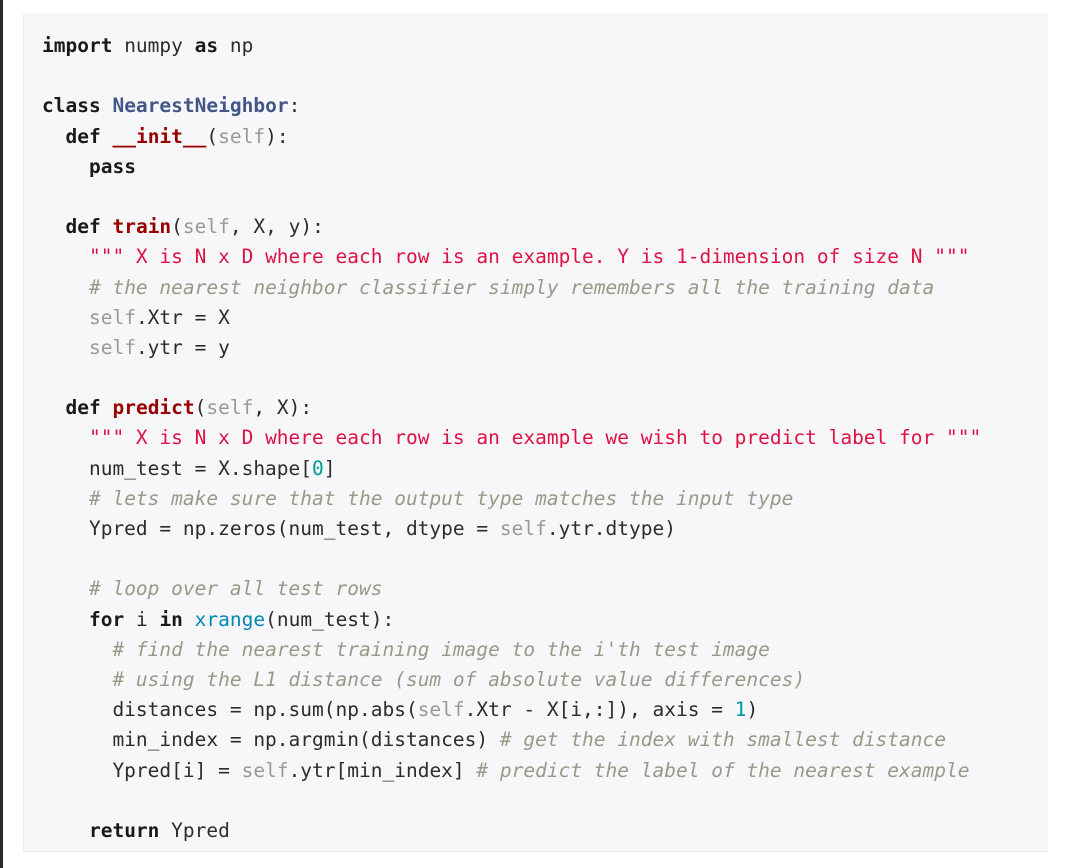 The image size is (1072, 868). What do you see at coordinates (752, 710) in the screenshot?
I see `code-token: )` at bounding box center [752, 710].